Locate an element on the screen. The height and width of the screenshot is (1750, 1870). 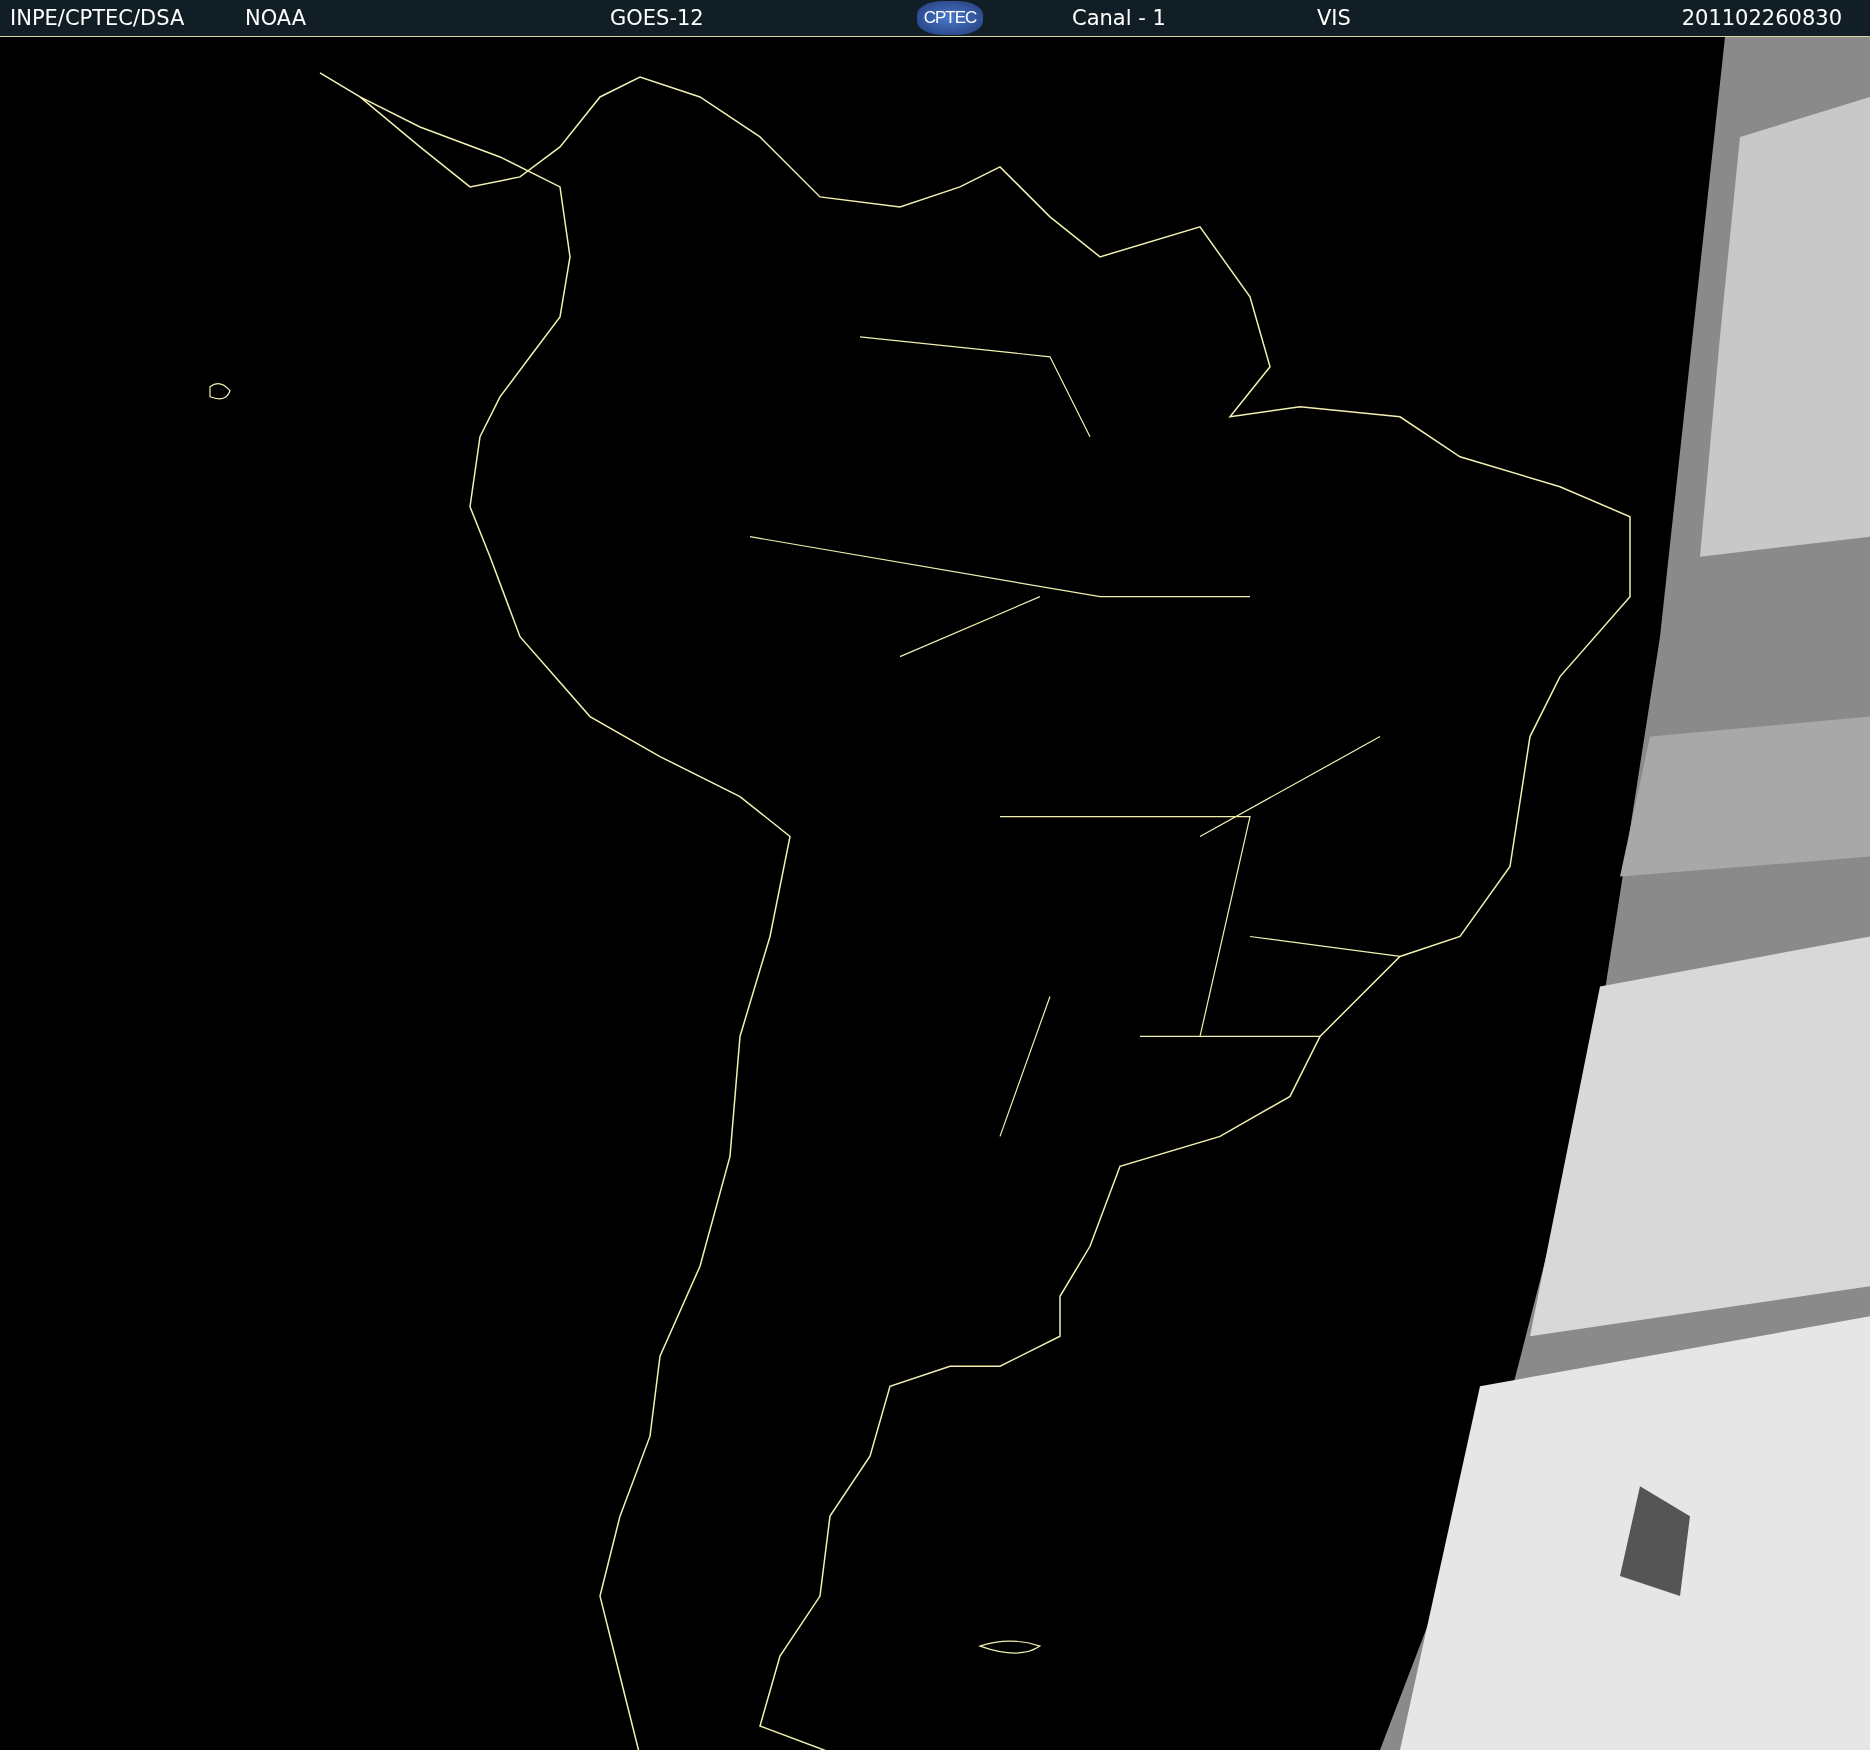
satellite-label: GOES-12 is located at coordinates (657, 18).